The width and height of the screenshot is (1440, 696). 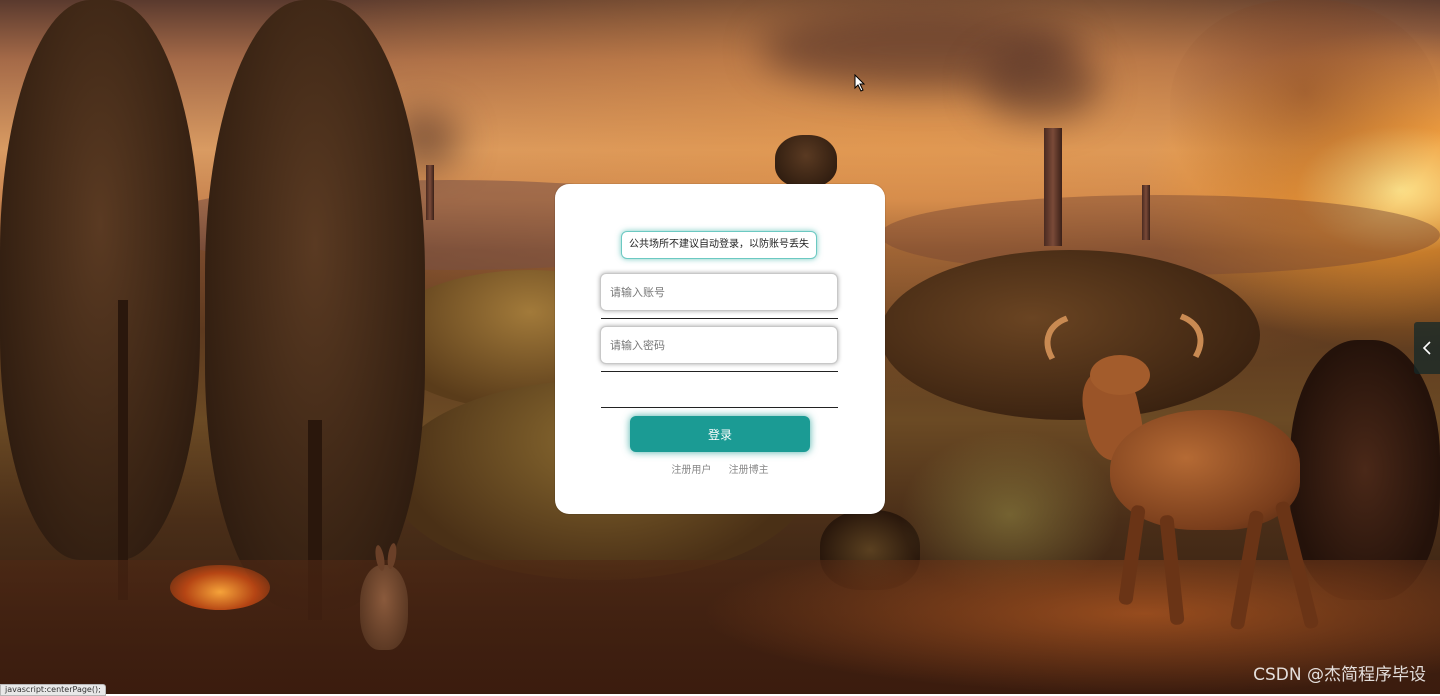 I want to click on mouse-pointer-icon, so click(x=860, y=83).